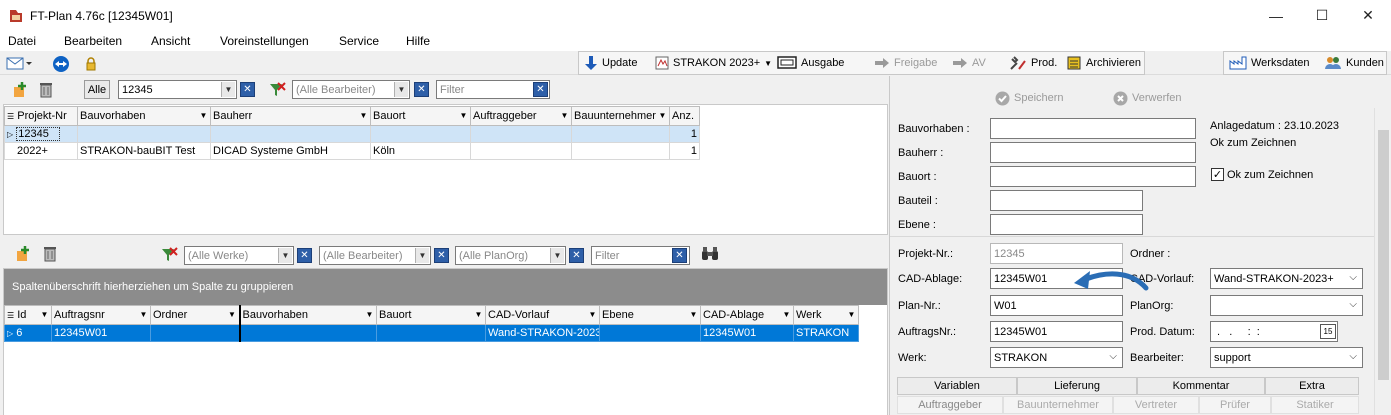 The width and height of the screenshot is (1391, 415). What do you see at coordinates (684, 134) in the screenshot?
I see `table-cell: 1` at bounding box center [684, 134].